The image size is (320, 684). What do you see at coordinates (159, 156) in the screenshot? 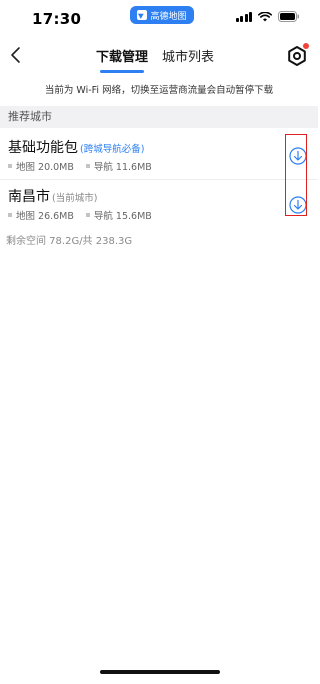
I see `city-row-basic-package: 基础功能包 (跨城导航必备) 地图 20.0MB 导航 11.6MB` at bounding box center [159, 156].